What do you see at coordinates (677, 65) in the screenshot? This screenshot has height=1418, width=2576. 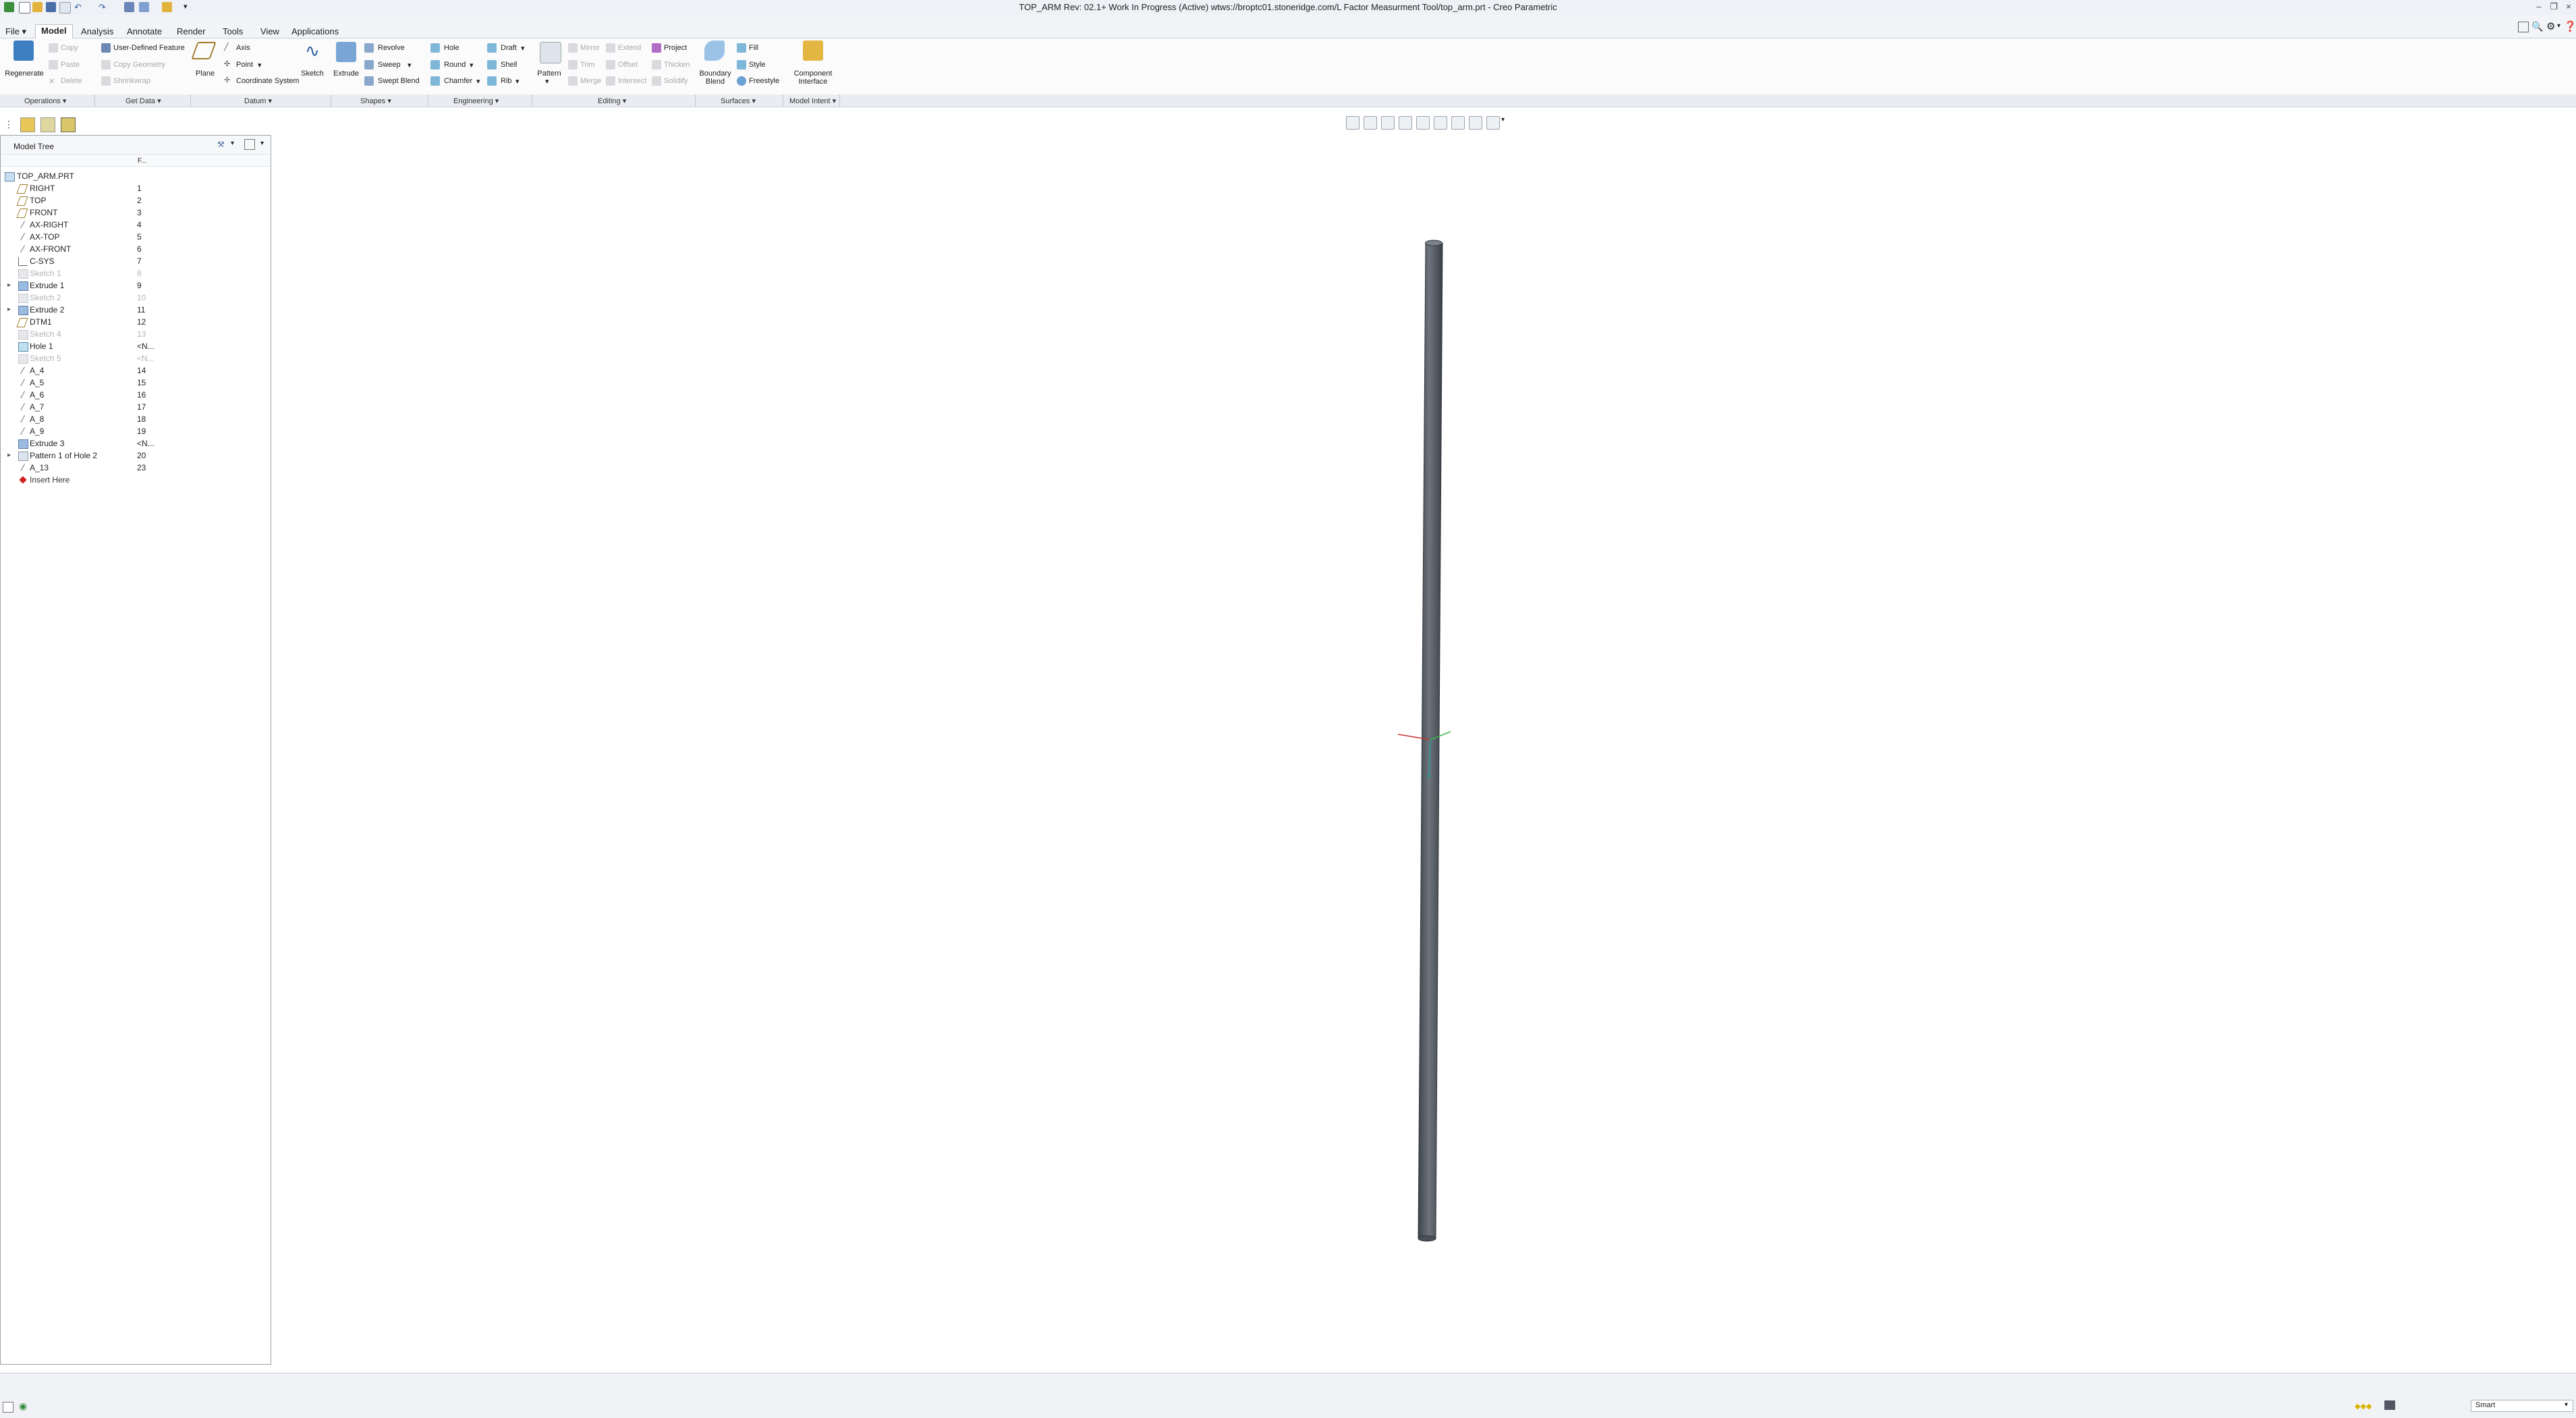 I see `thicken-button: Thicken` at bounding box center [677, 65].